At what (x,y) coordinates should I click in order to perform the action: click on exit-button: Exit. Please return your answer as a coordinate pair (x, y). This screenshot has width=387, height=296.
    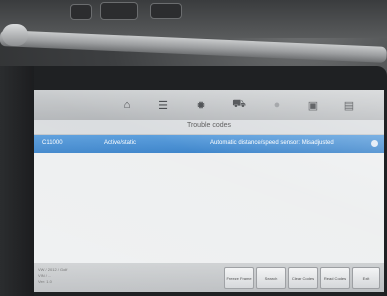
    Looking at the image, I should click on (366, 278).